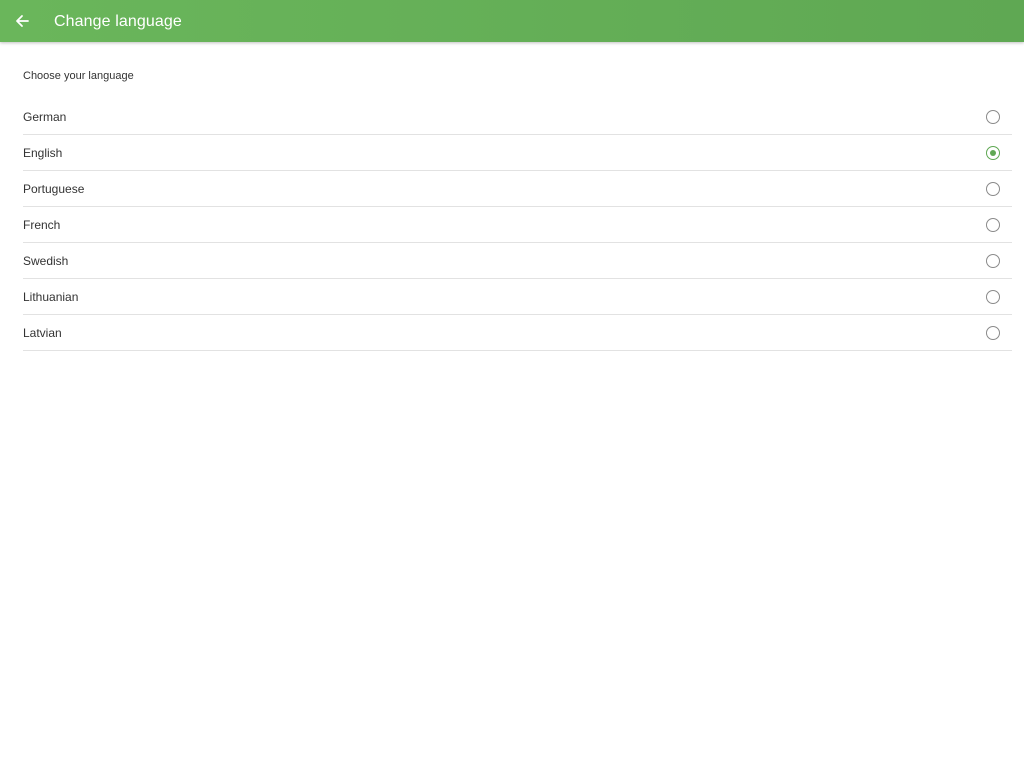 This screenshot has width=1024, height=768. Describe the element at coordinates (517, 261) in the screenshot. I see `language-item-swedish: Swedish` at that location.